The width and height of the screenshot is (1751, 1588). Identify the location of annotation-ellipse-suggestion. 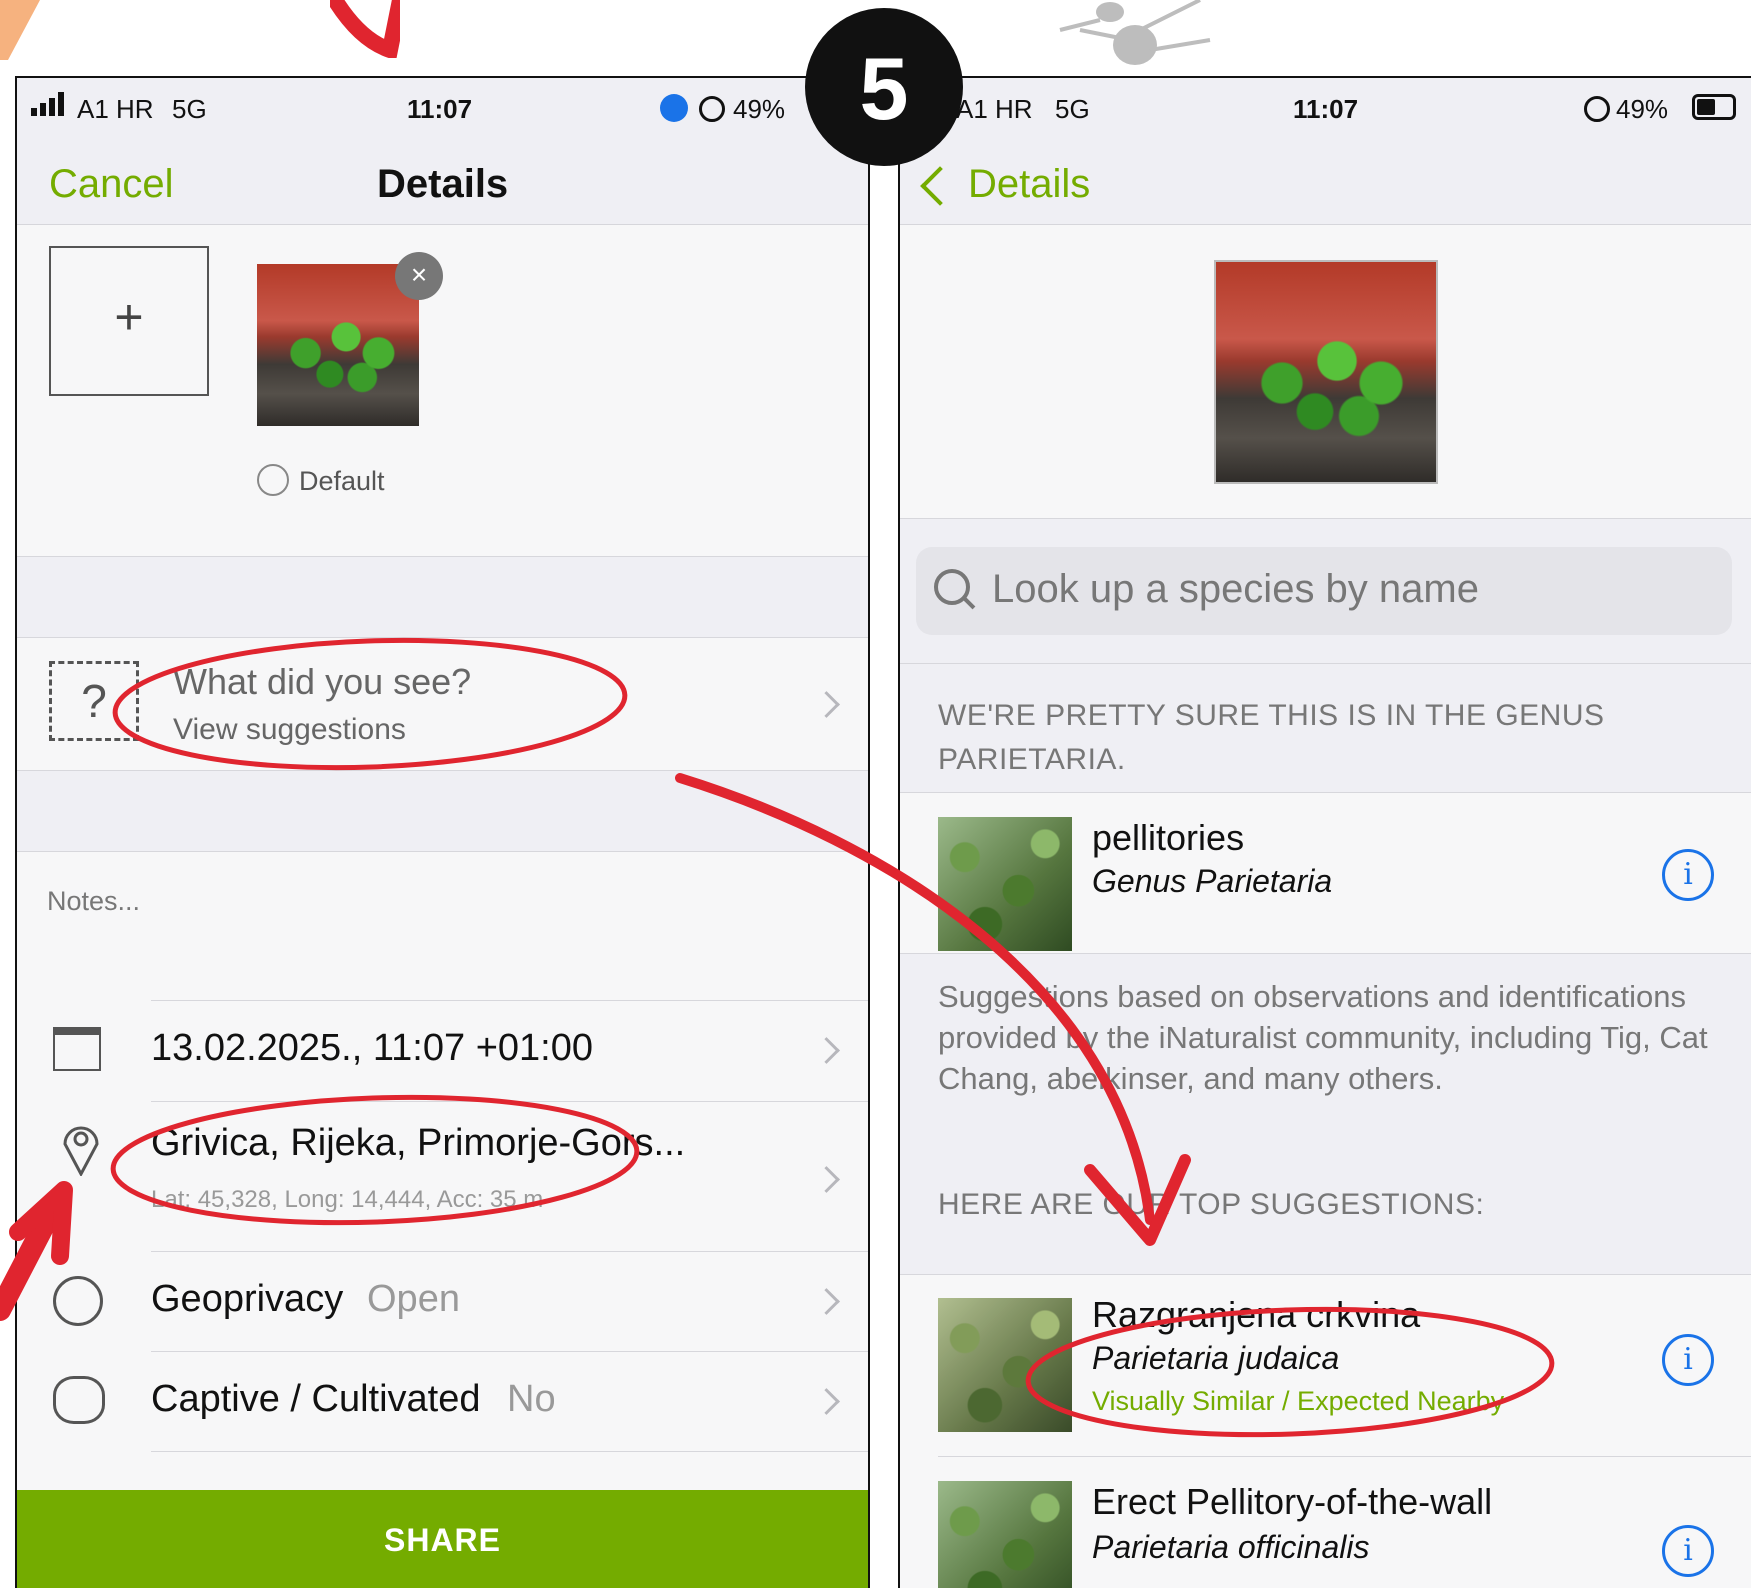
(1290, 1372).